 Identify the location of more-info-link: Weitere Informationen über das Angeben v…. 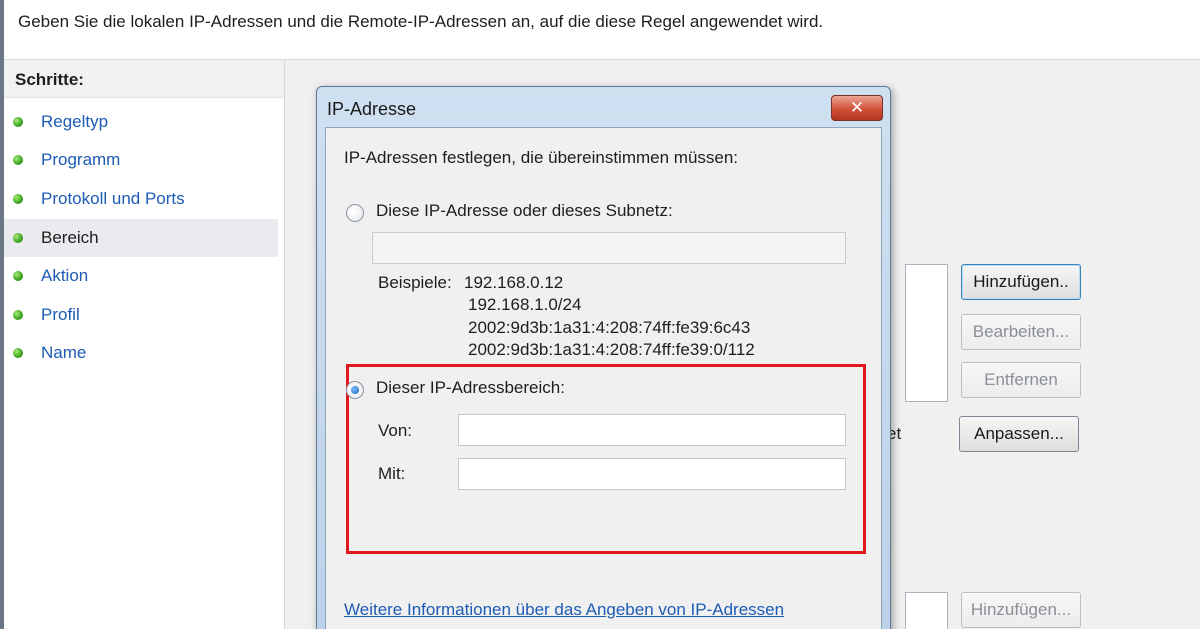
(564, 610).